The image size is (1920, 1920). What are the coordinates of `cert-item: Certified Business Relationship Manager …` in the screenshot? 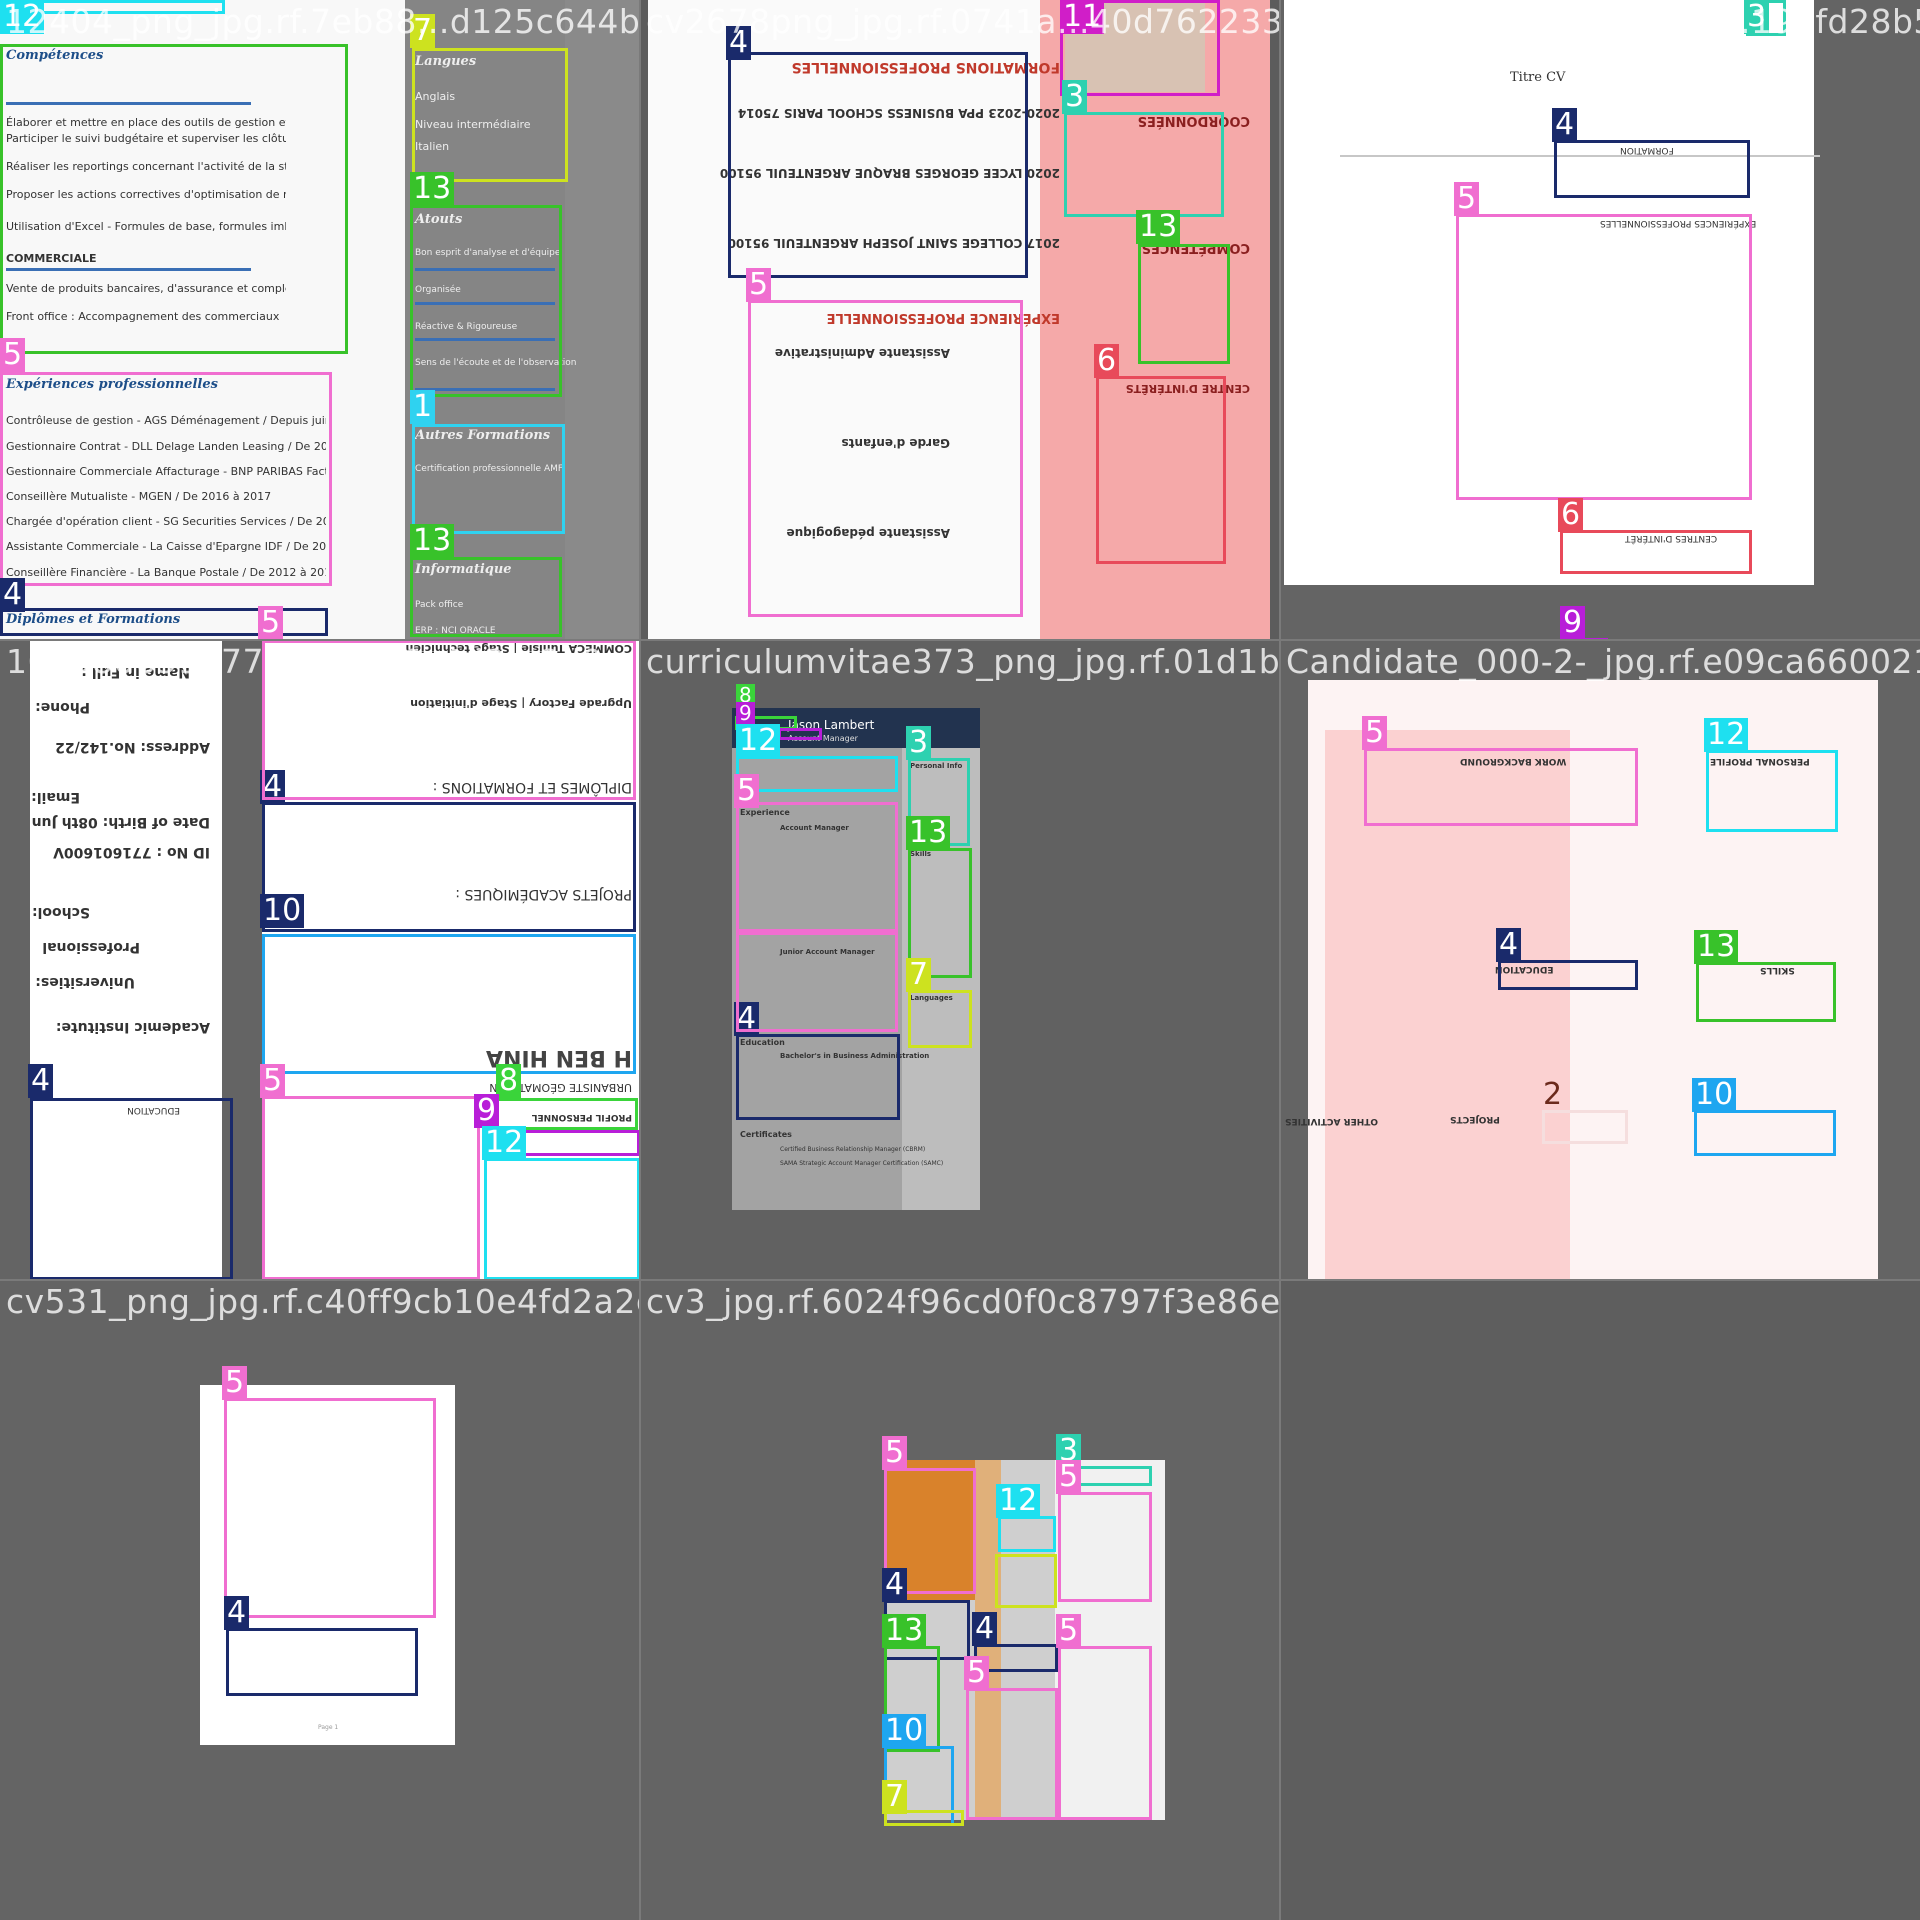 It's located at (853, 1149).